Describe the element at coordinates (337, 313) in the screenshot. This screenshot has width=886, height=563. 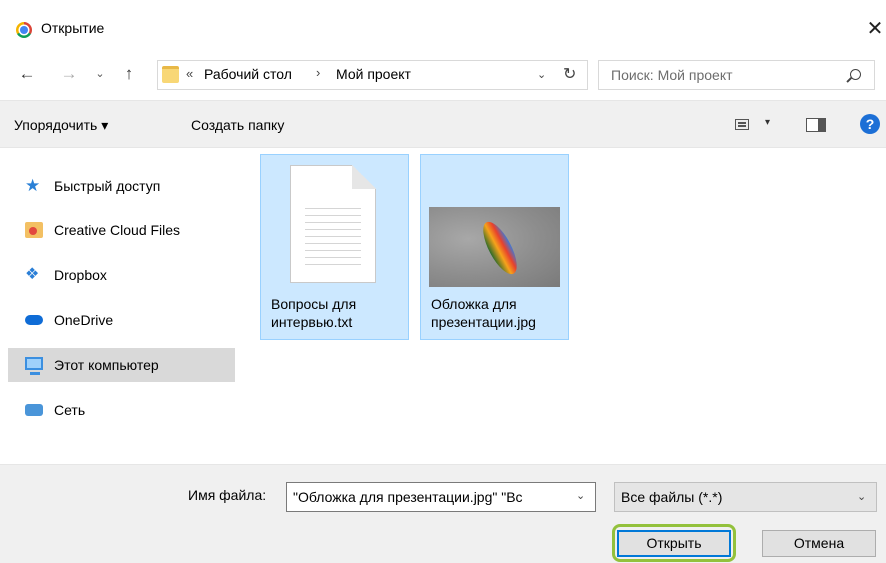
I see `file-name: Вопросы для интервью.txt` at that location.